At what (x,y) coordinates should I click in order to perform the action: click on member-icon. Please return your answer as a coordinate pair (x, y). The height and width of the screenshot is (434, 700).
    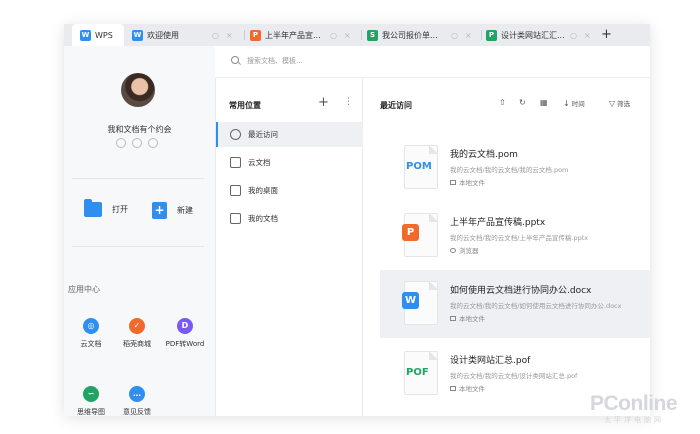
    Looking at the image, I should click on (121, 143).